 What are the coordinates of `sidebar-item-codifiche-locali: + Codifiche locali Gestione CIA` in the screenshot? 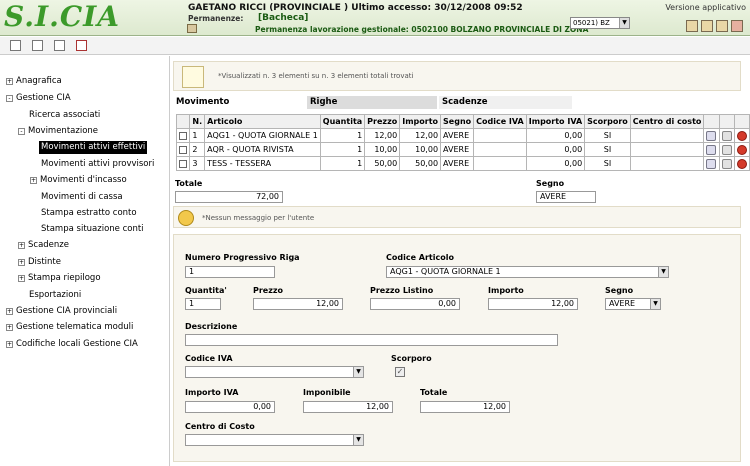 It's located at (72, 344).